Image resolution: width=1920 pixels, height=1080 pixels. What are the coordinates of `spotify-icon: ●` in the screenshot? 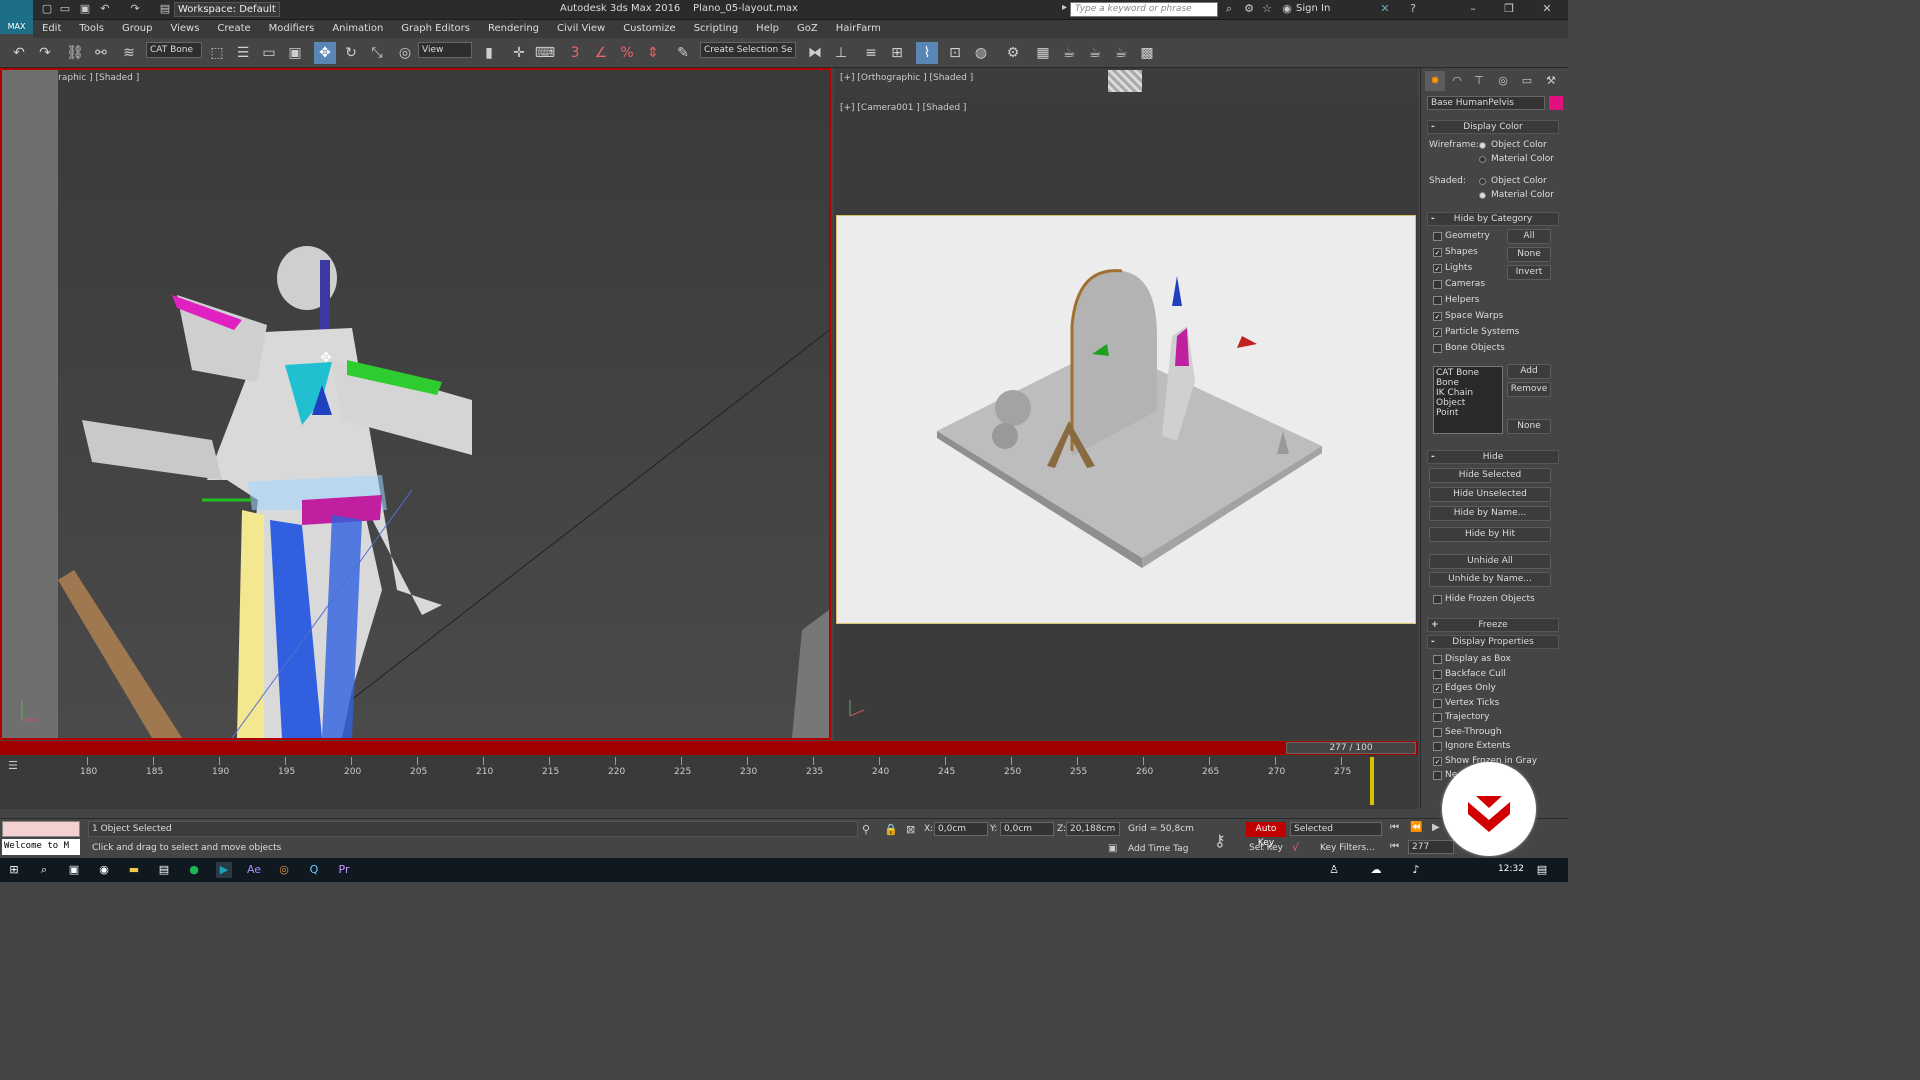 It's located at (194, 870).